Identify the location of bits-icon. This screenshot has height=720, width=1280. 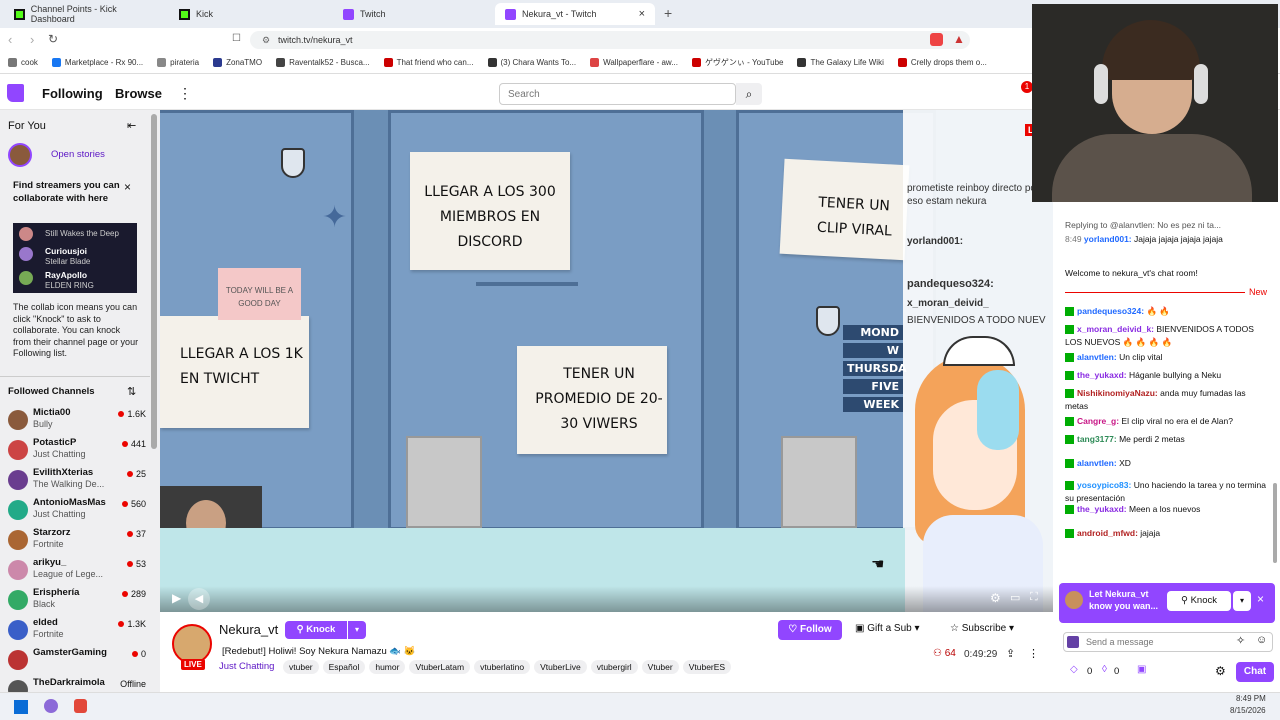
(1073, 642).